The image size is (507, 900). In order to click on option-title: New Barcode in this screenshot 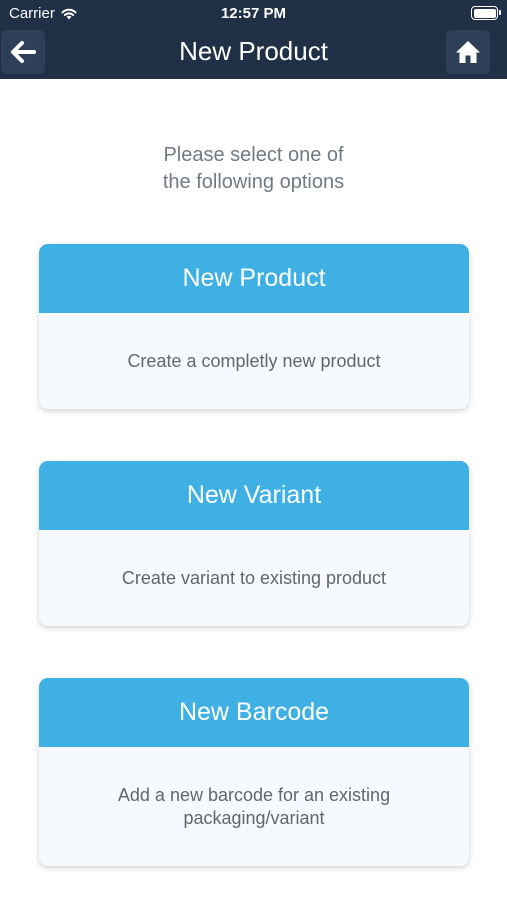, I will do `click(254, 712)`.